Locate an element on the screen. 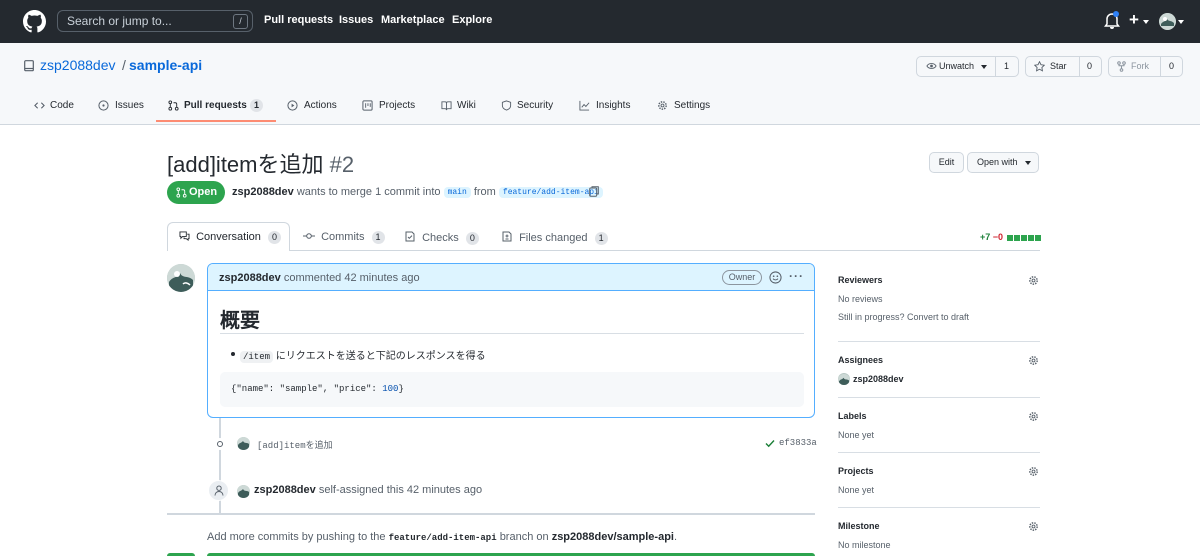 The height and width of the screenshot is (556, 1200). file-diff-icon is located at coordinates (507, 236).